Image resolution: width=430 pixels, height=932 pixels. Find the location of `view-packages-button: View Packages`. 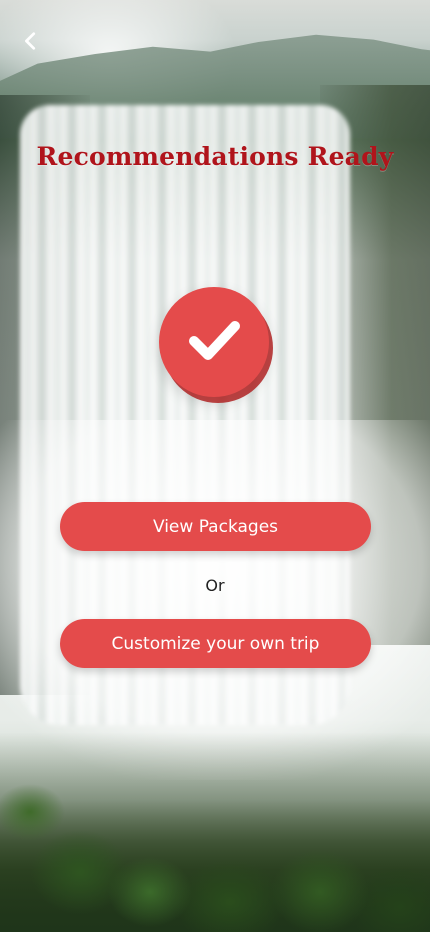

view-packages-button: View Packages is located at coordinates (215, 526).